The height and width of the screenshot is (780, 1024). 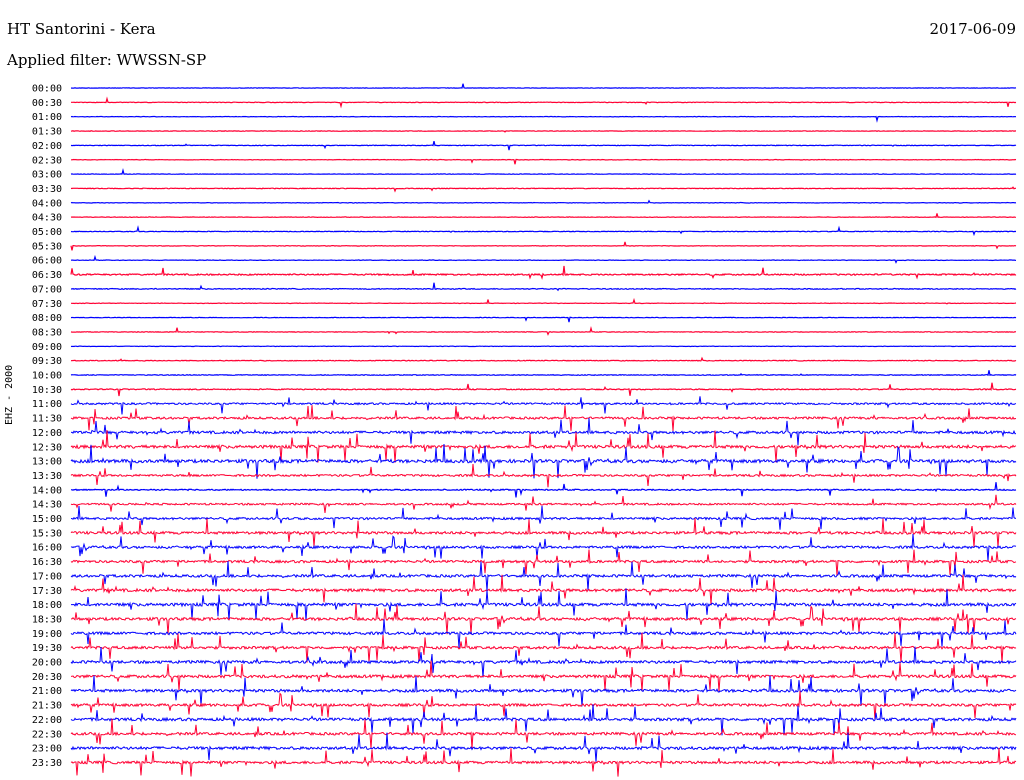 I want to click on row-time-label: 23:30, so click(x=47, y=763).